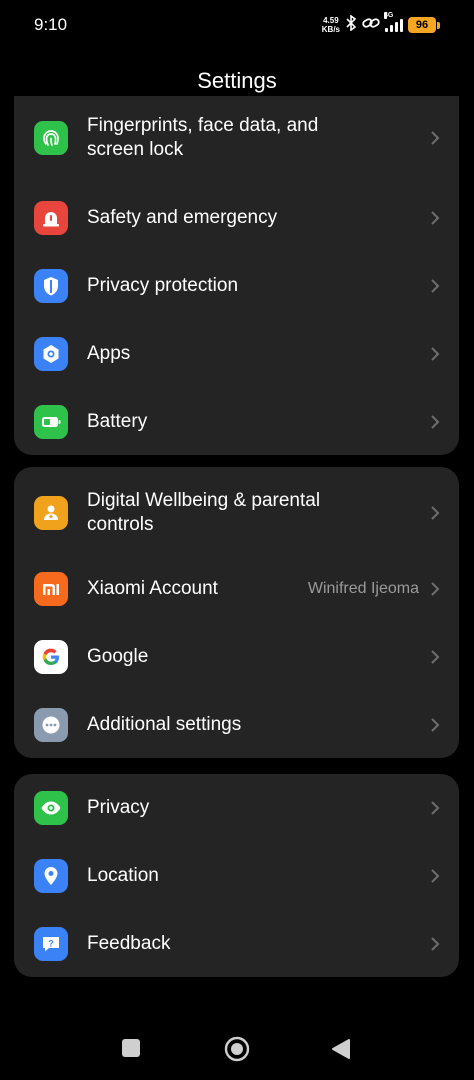 The width and height of the screenshot is (474, 1080). I want to click on settings-item-google: Google, so click(236, 657).